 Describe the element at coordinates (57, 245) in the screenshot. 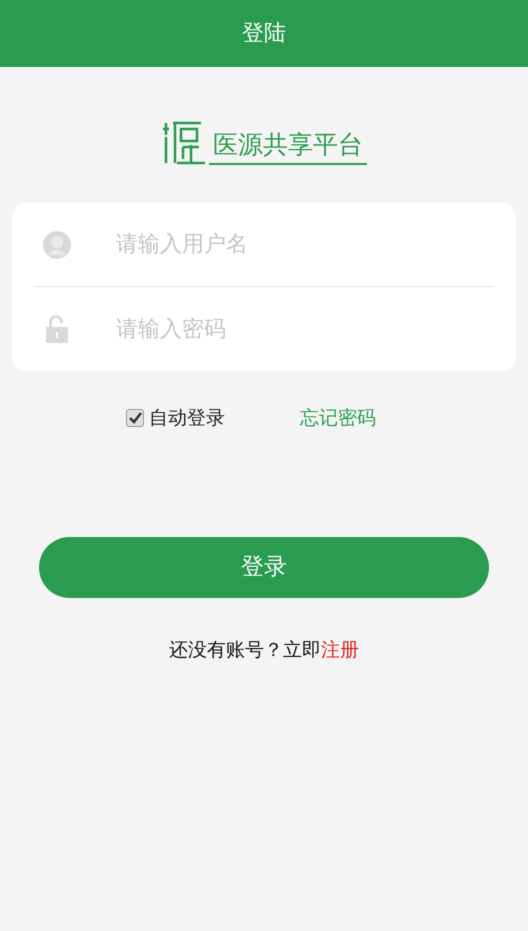

I see `user-icon` at that location.